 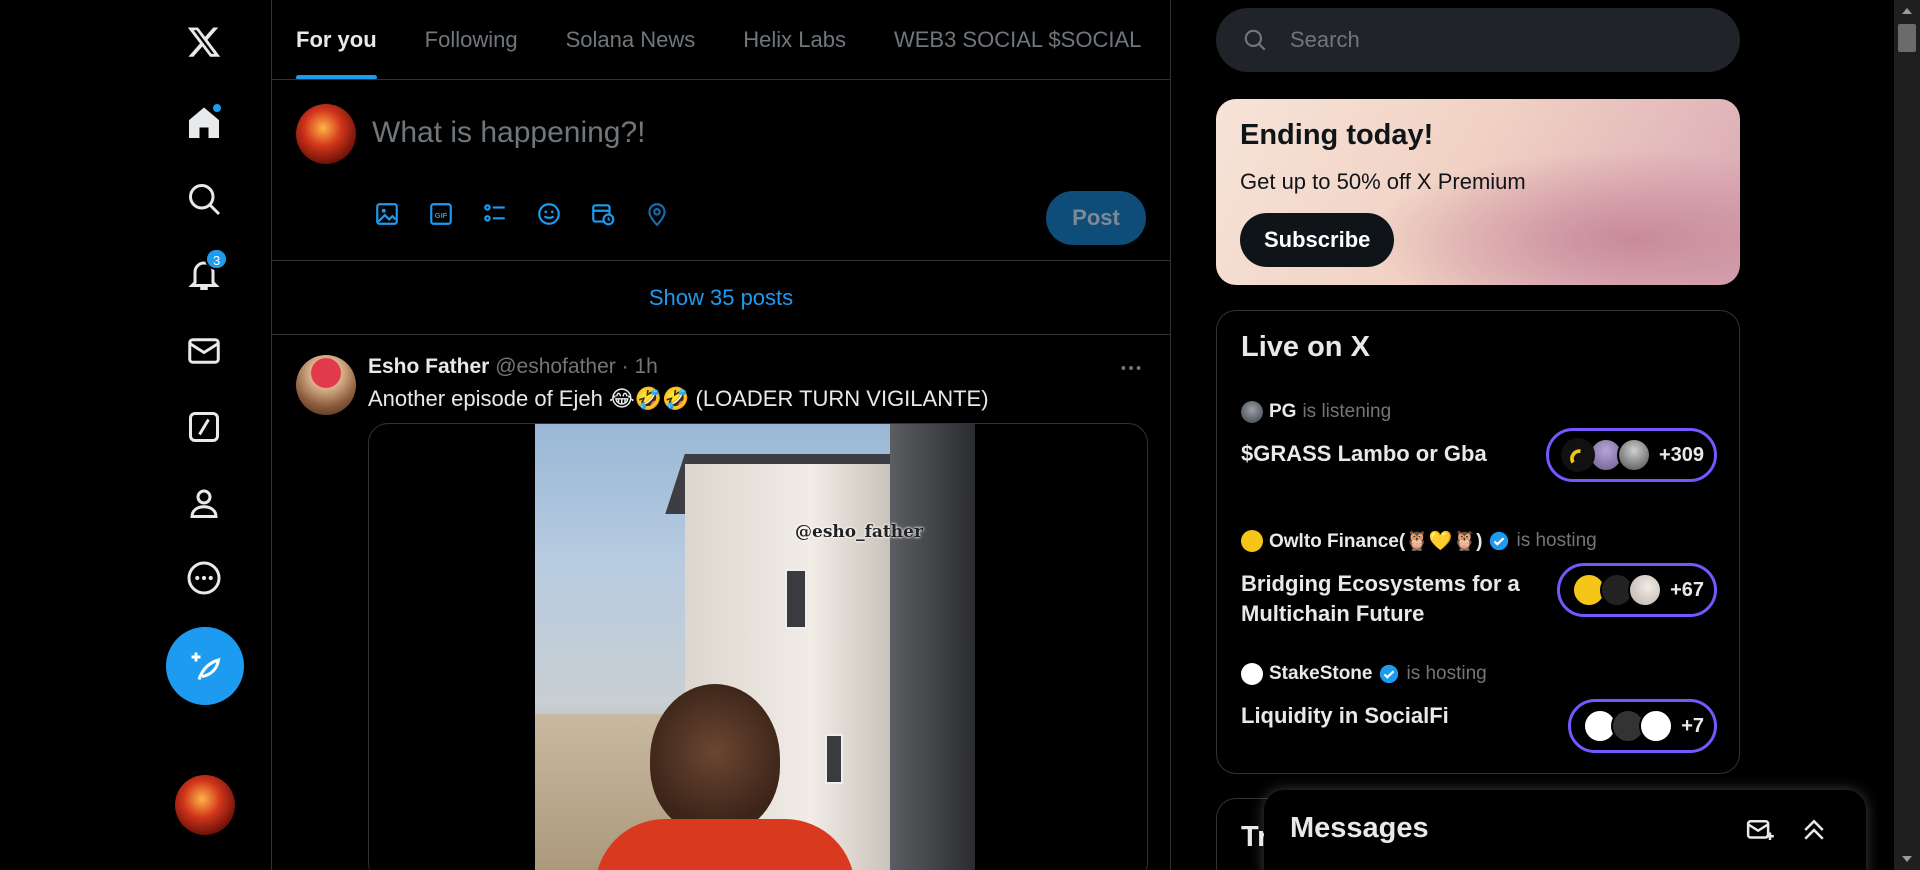 I want to click on show-new-posts-button: Show 35 posts, so click(x=721, y=298).